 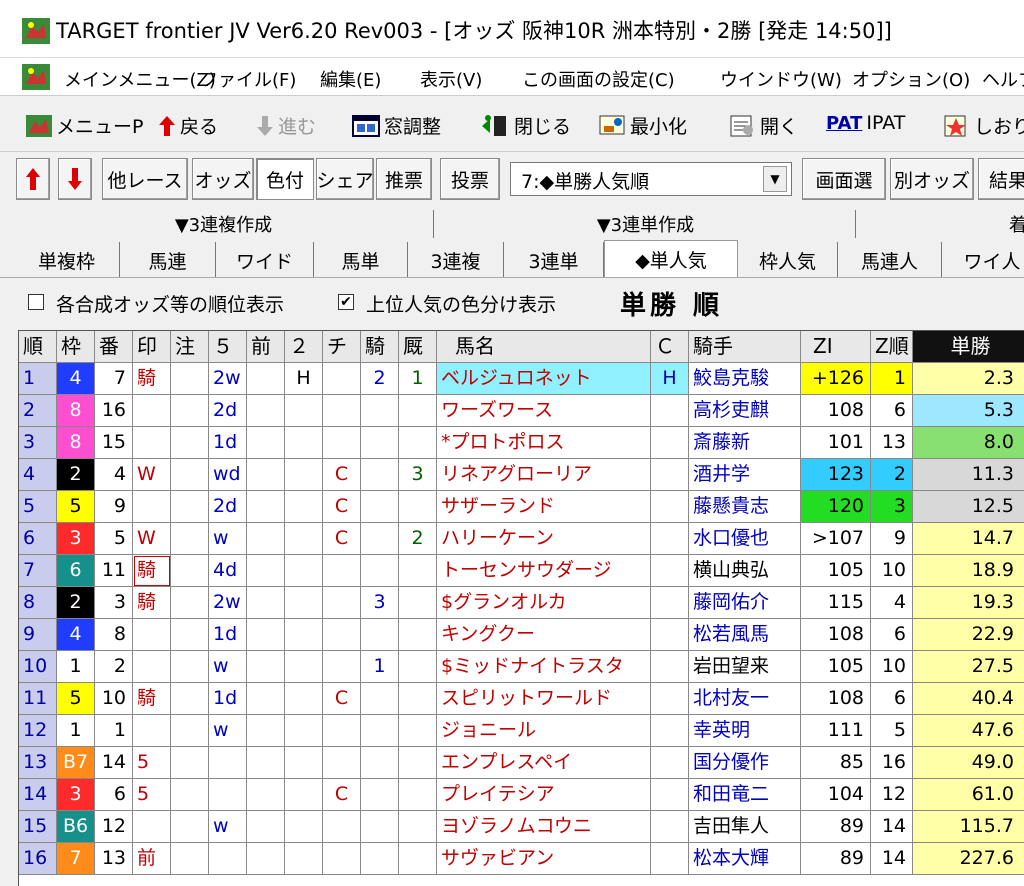 What do you see at coordinates (775, 179) in the screenshot?
I see `dropdown-arrow-icon: ▼` at bounding box center [775, 179].